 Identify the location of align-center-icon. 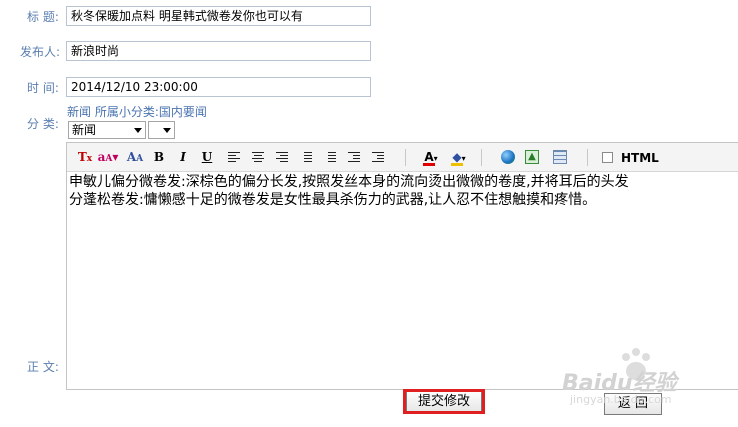
(258, 157).